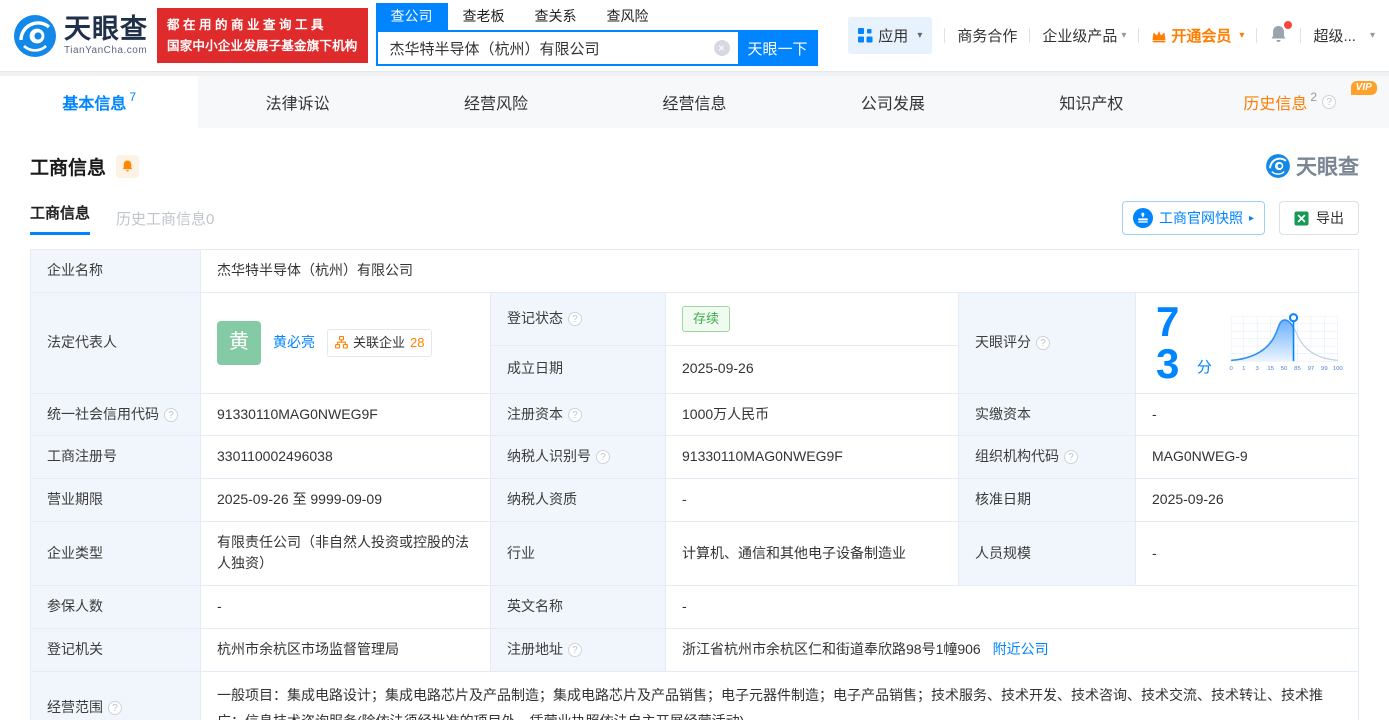 This screenshot has height=720, width=1389. Describe the element at coordinates (831, 648) in the screenshot. I see `reg-address-value: 浙江省杭州市余杭区仁和街道奉欣路98号1幢906` at that location.